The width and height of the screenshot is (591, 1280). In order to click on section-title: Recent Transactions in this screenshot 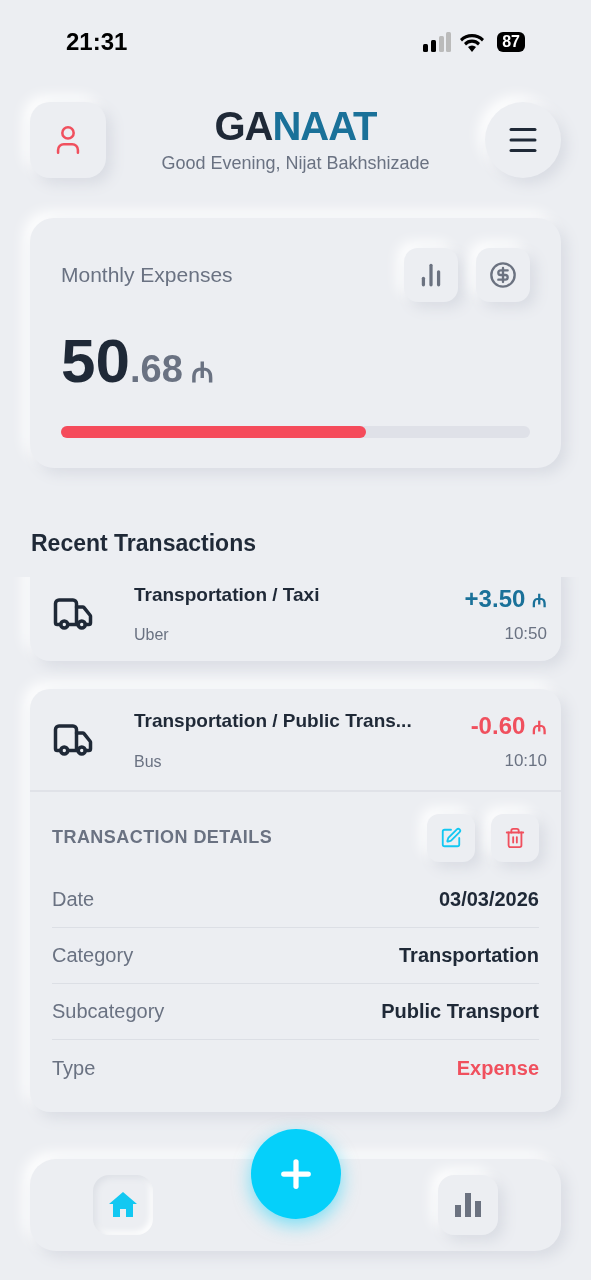, I will do `click(144, 543)`.